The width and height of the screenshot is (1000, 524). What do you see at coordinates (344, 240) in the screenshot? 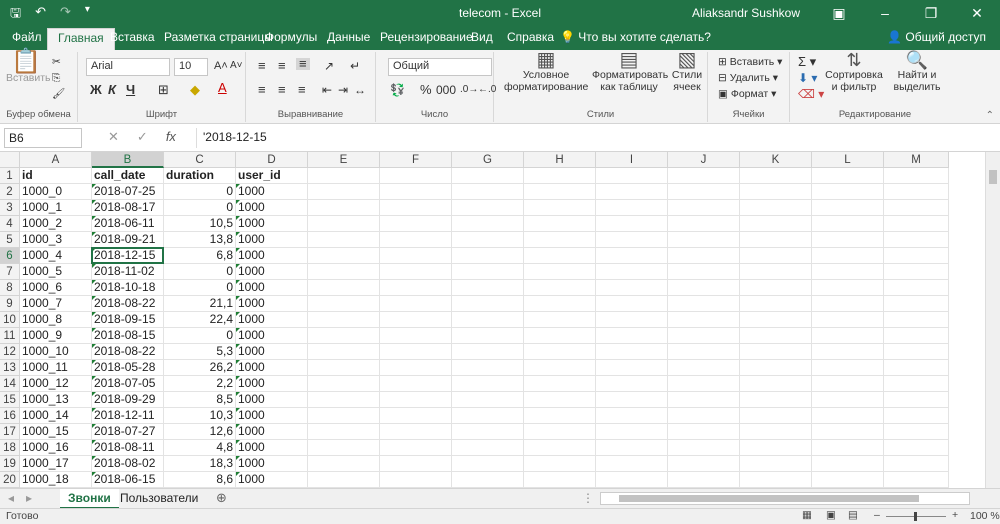
I see `cell-e5` at bounding box center [344, 240].